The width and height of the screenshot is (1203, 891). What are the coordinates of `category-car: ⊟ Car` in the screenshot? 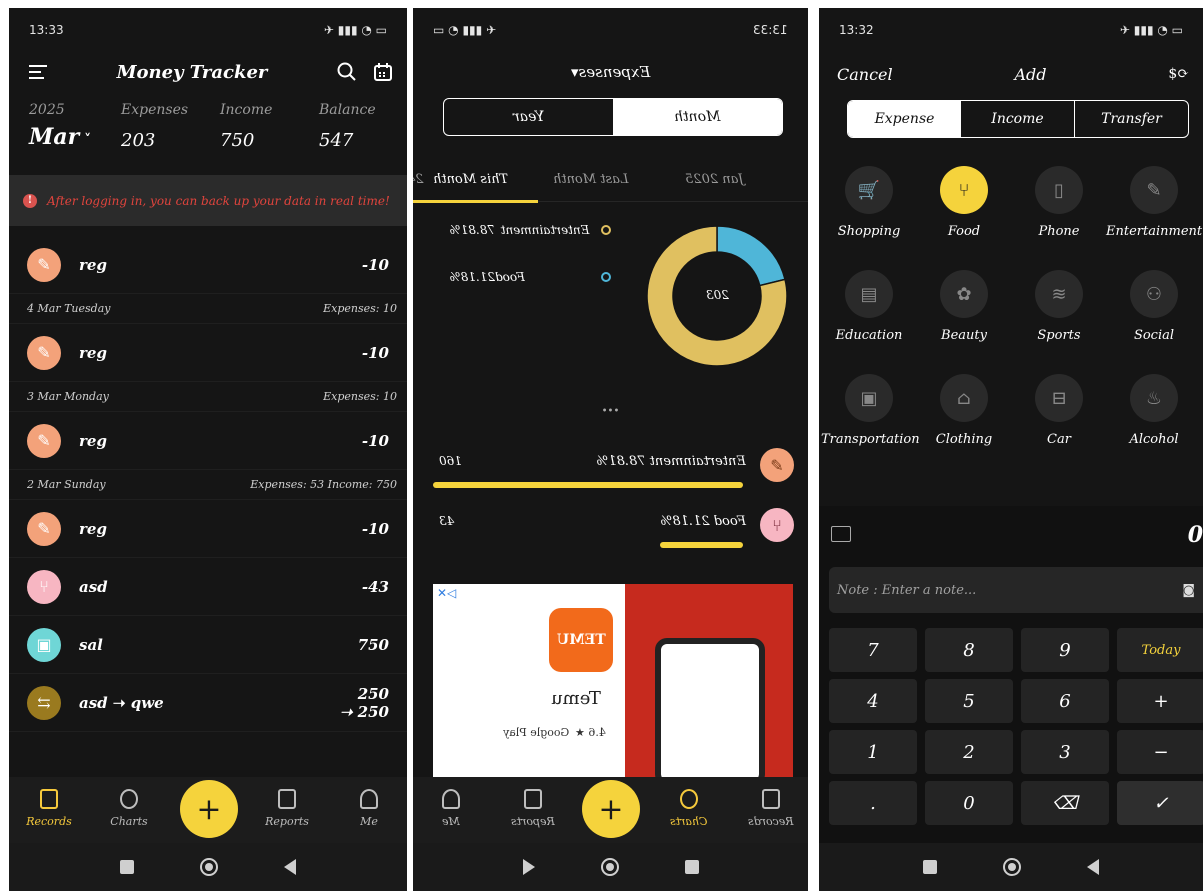 It's located at (1059, 410).